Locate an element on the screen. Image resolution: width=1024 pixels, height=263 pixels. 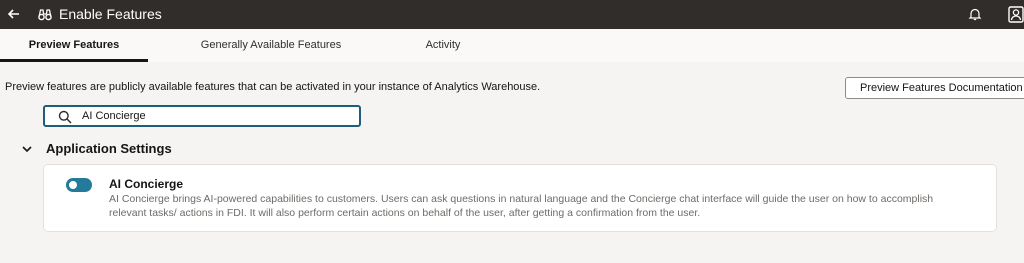
tab-label: Preview Features is located at coordinates (74, 45).